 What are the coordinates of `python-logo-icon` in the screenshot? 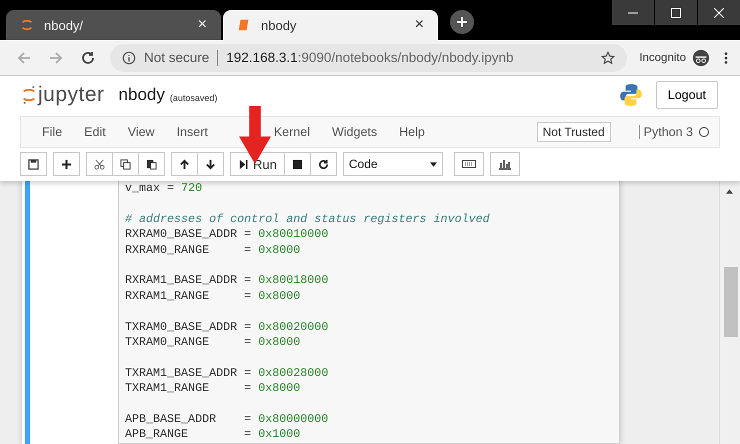 It's located at (631, 95).